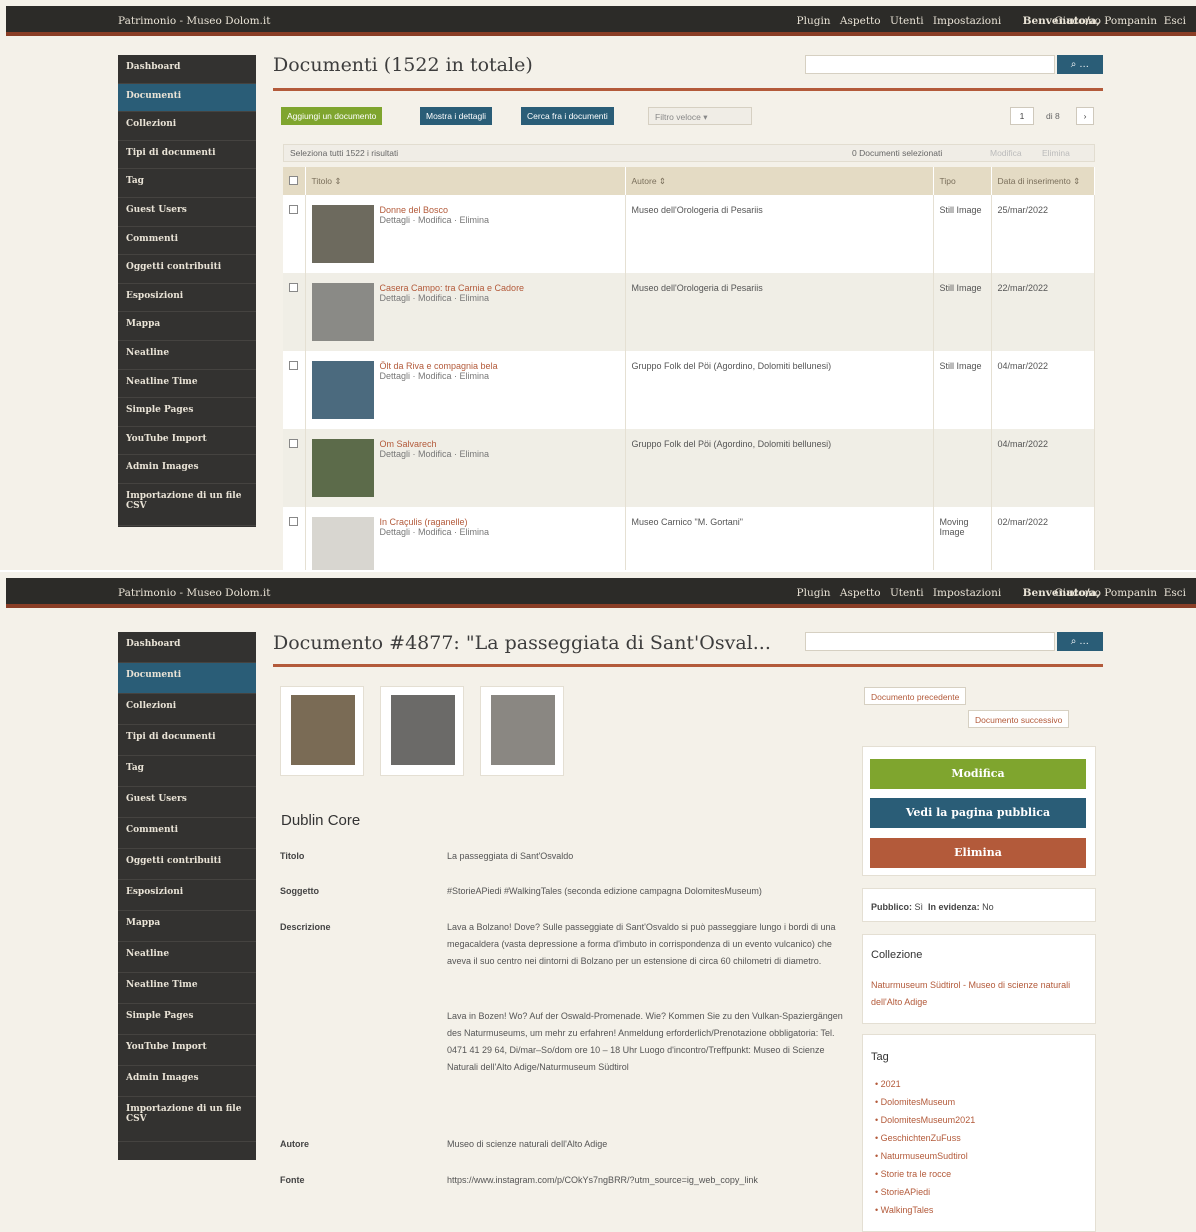  What do you see at coordinates (187, 1081) in the screenshot?
I see `sidebar2-admin-images: Admin Images` at bounding box center [187, 1081].